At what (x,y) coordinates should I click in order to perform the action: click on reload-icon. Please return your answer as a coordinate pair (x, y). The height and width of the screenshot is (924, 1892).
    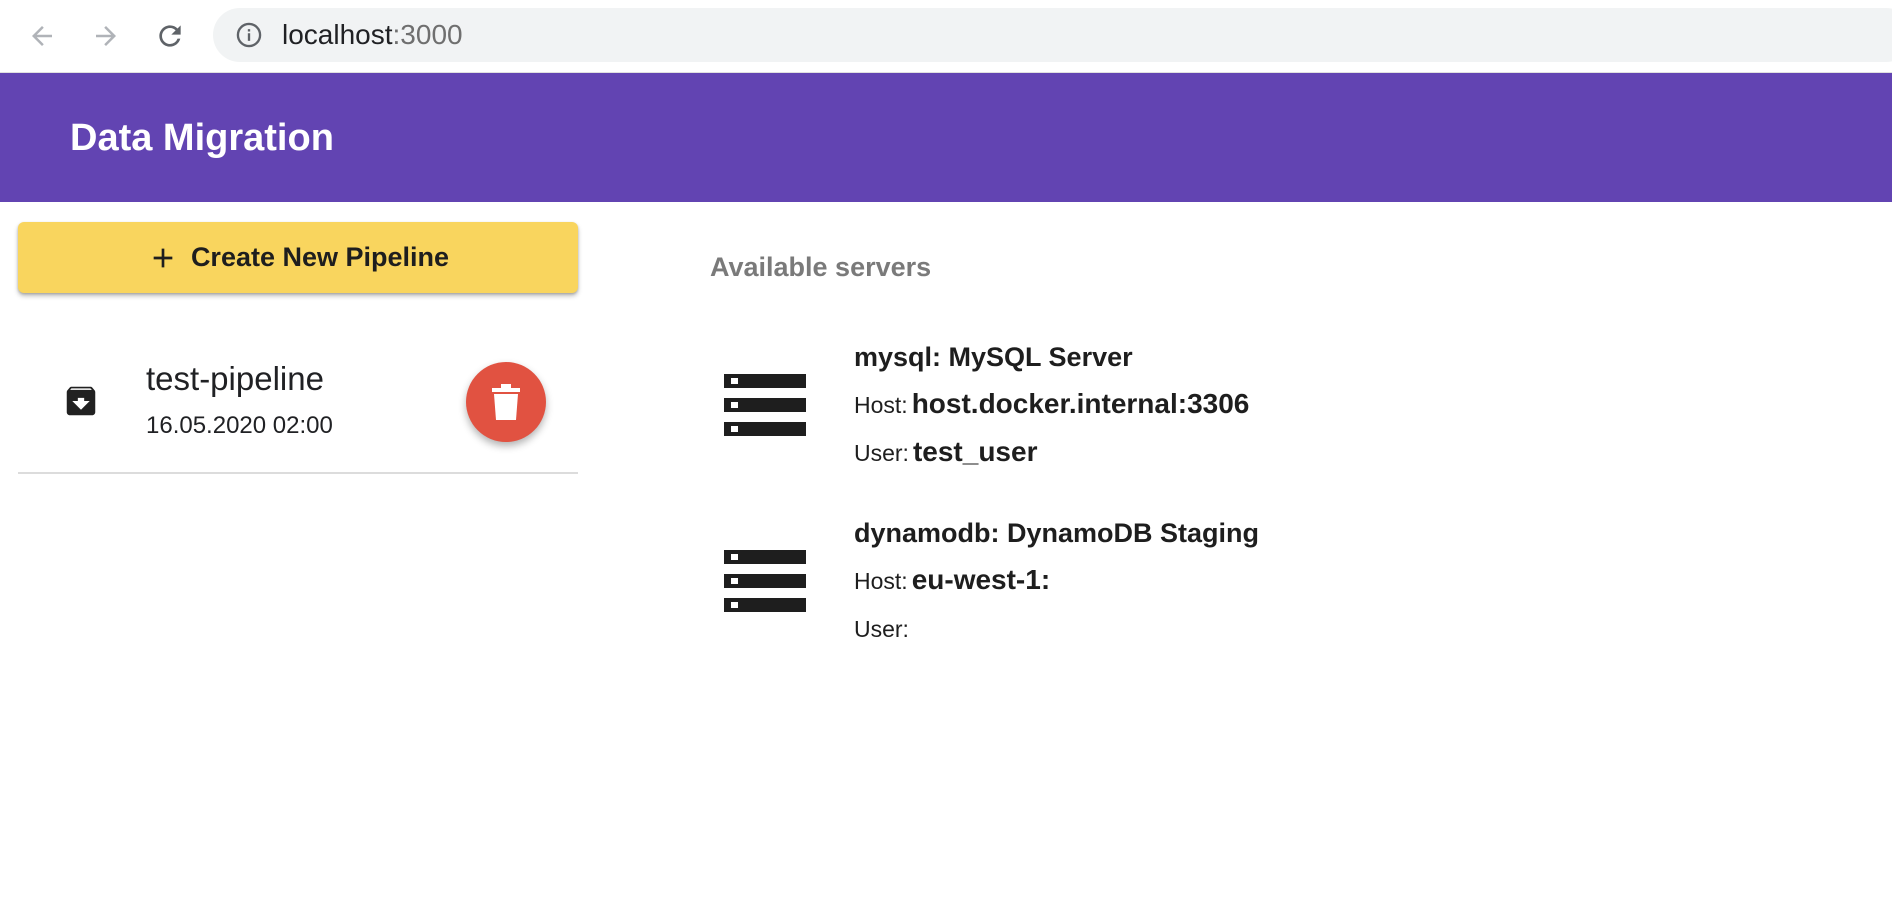
    Looking at the image, I should click on (170, 36).